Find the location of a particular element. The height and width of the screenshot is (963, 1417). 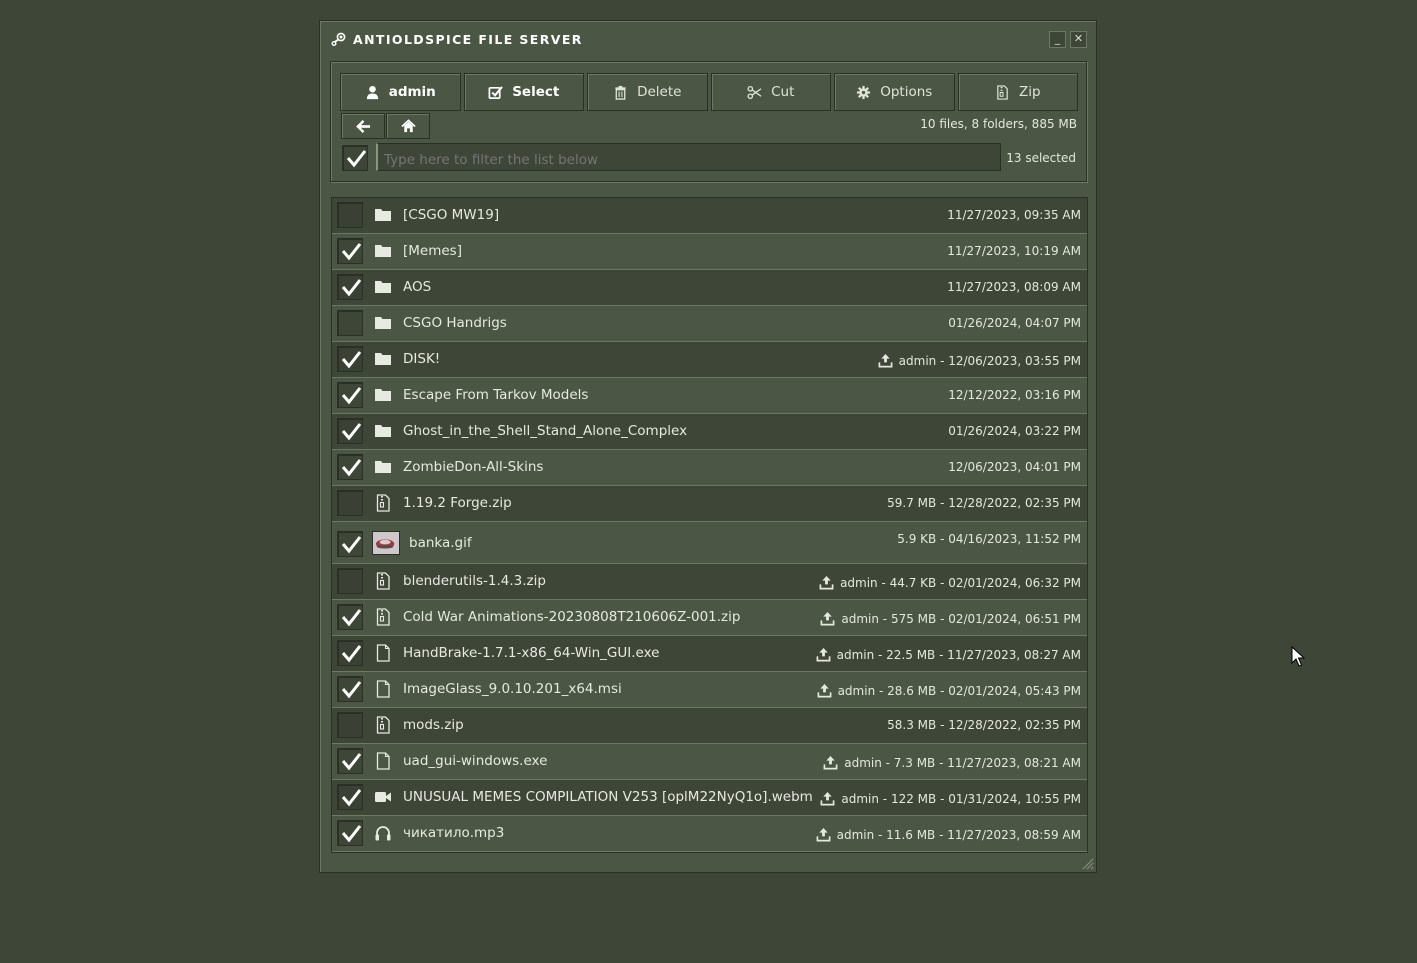

file-name: ZombieDon-All-Skins is located at coordinates (473, 467).